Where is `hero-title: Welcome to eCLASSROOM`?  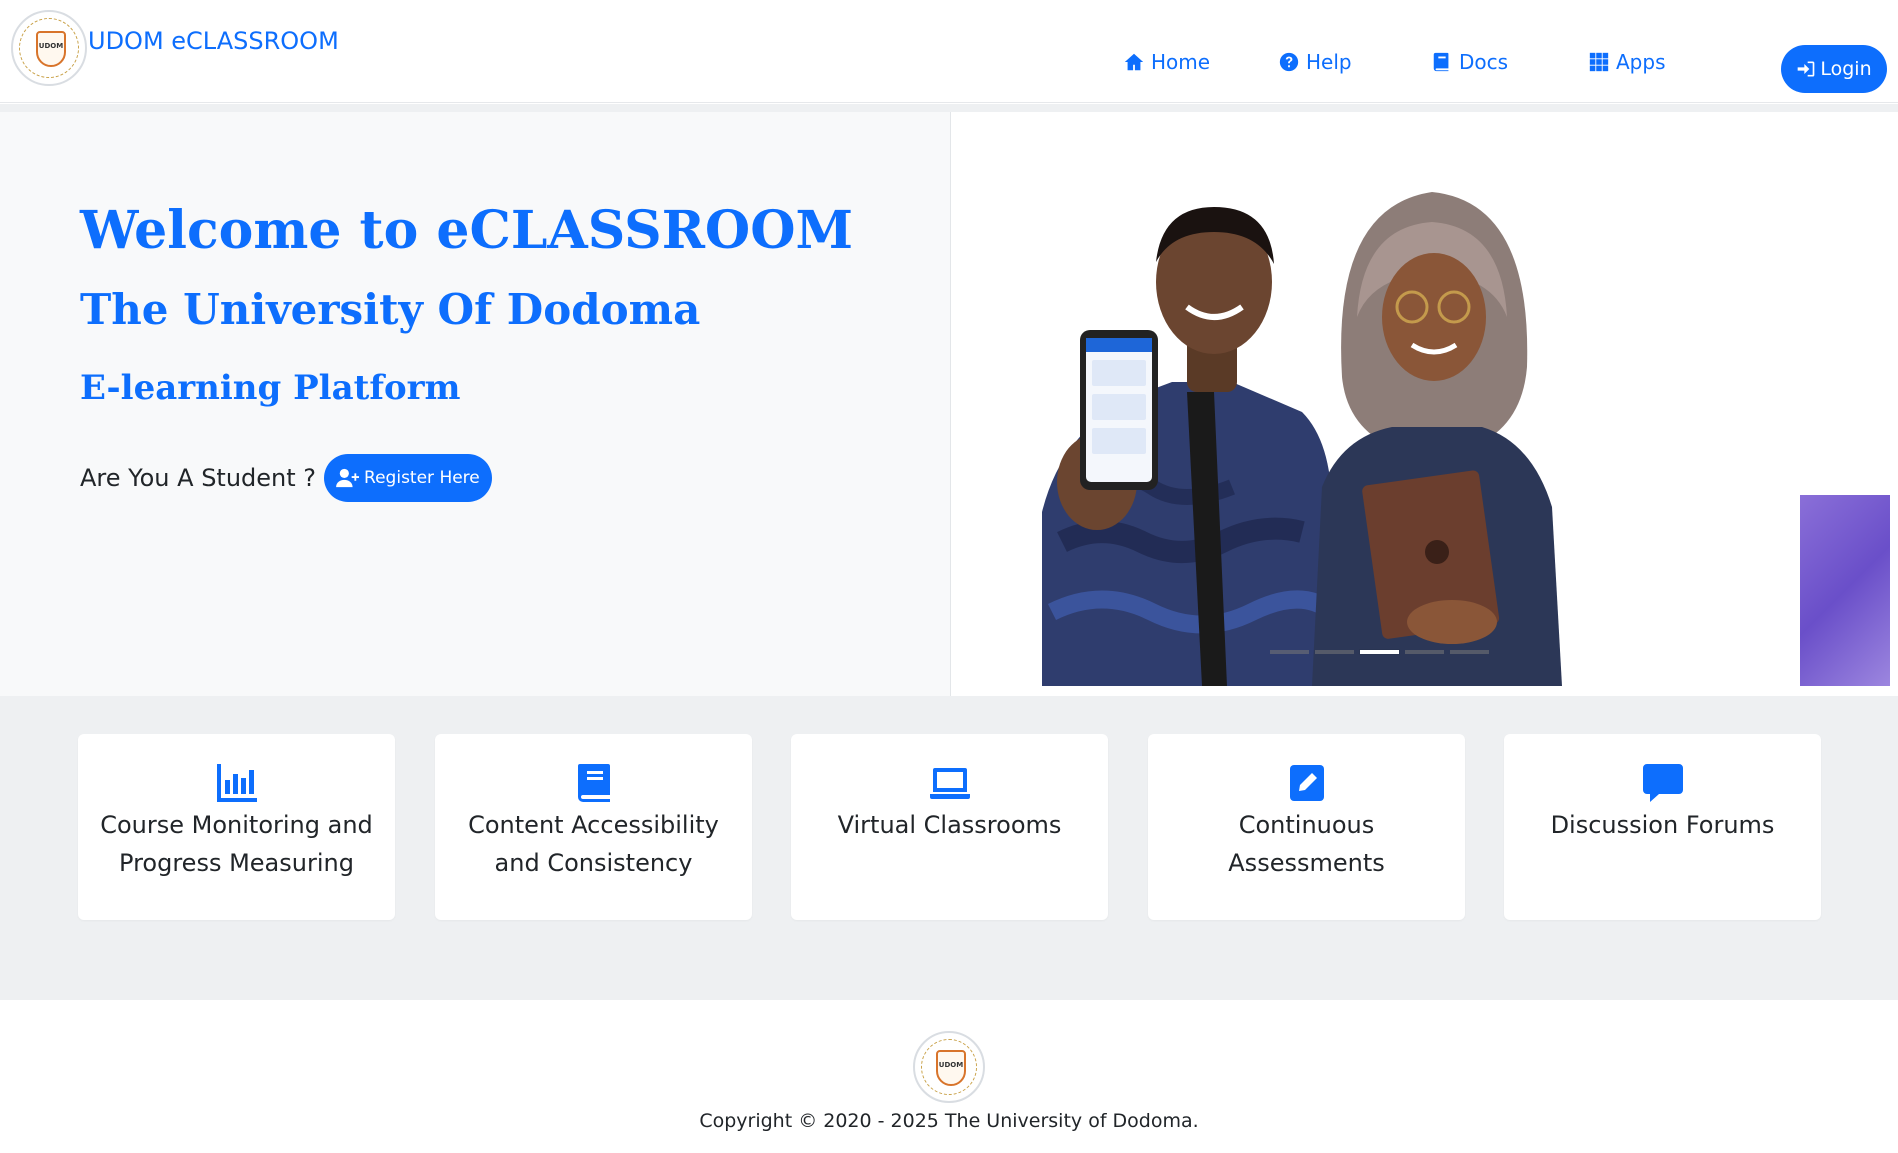
hero-title: Welcome to eCLASSROOM is located at coordinates (467, 230).